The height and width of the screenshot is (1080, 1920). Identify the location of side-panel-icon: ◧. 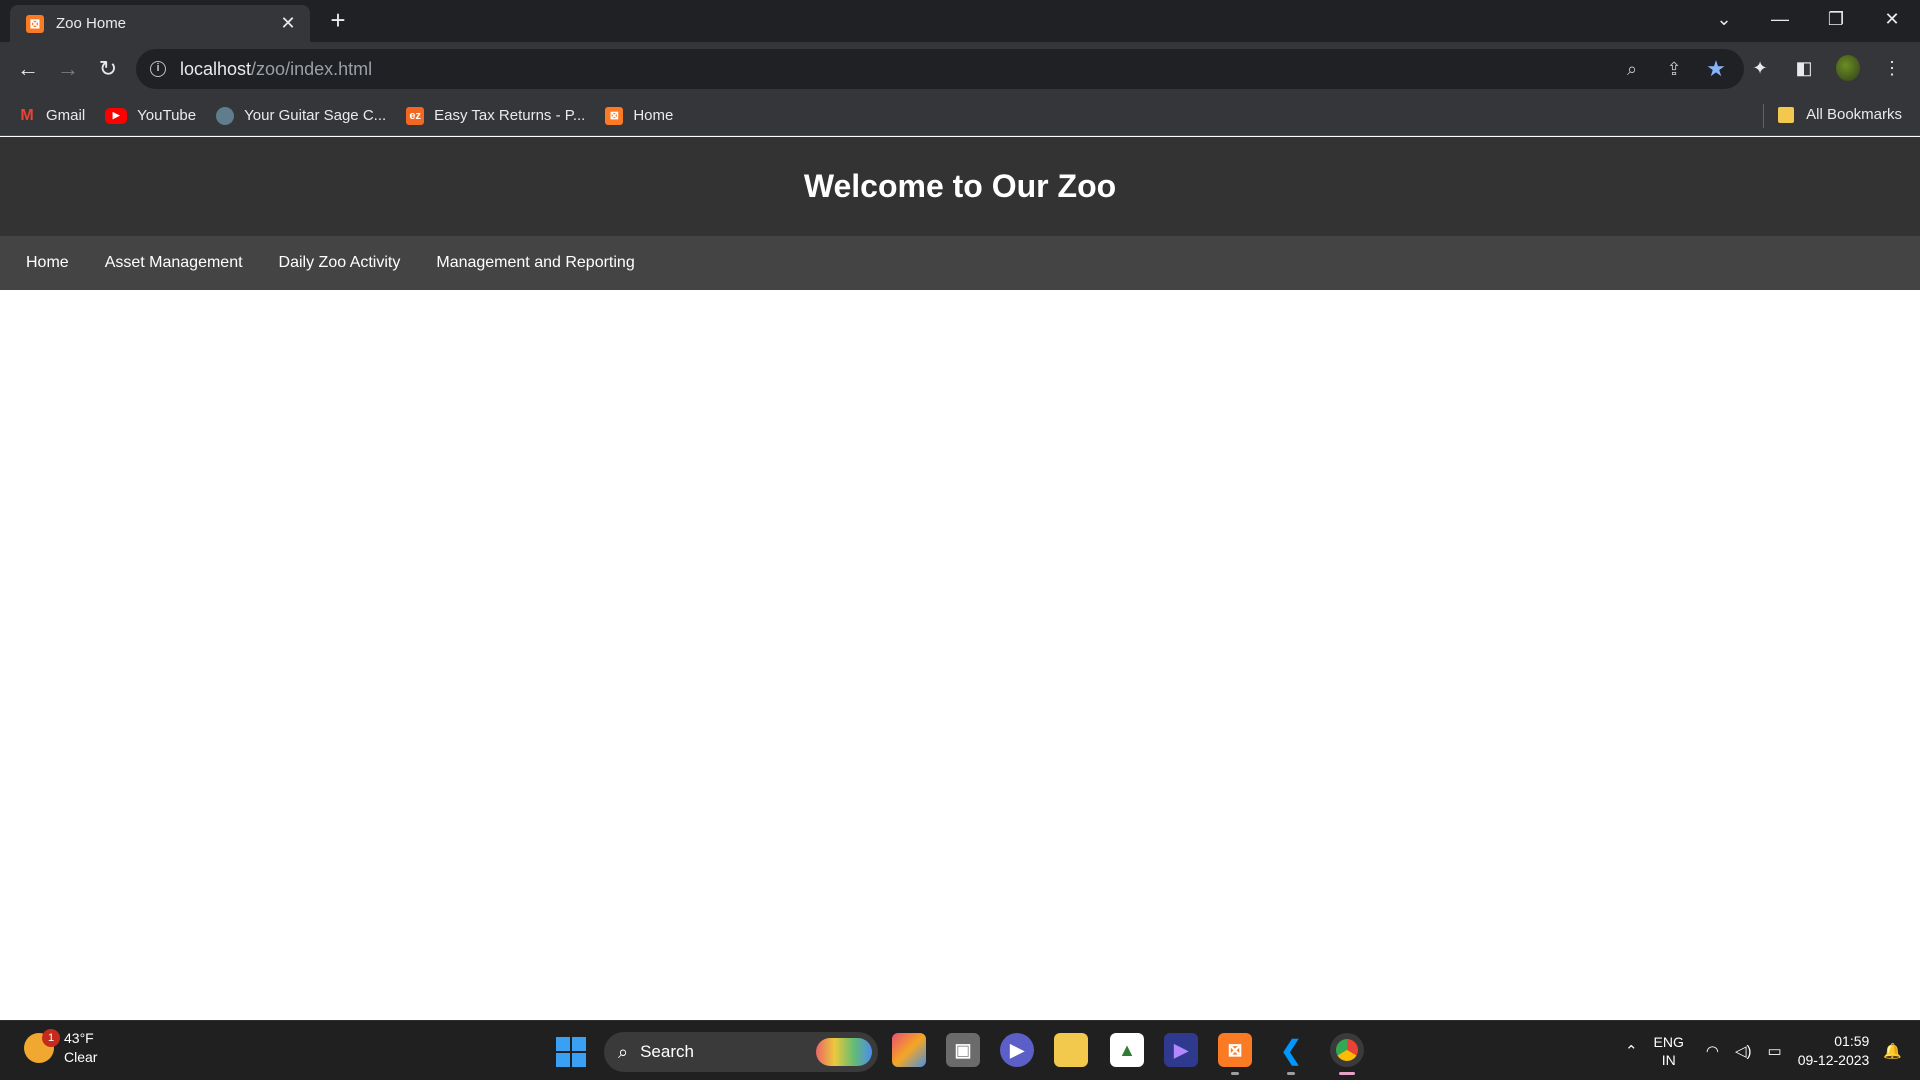
(1804, 68).